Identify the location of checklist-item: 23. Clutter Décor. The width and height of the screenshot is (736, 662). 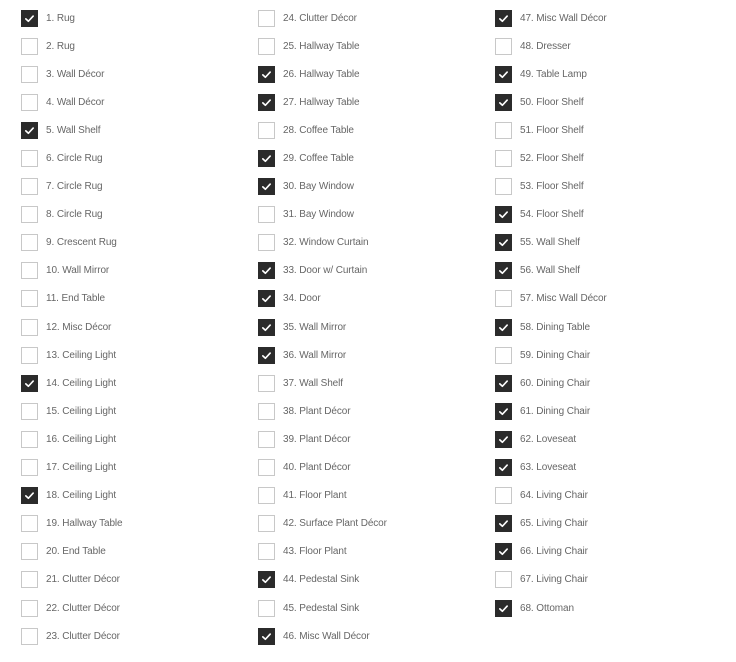
(72, 636).